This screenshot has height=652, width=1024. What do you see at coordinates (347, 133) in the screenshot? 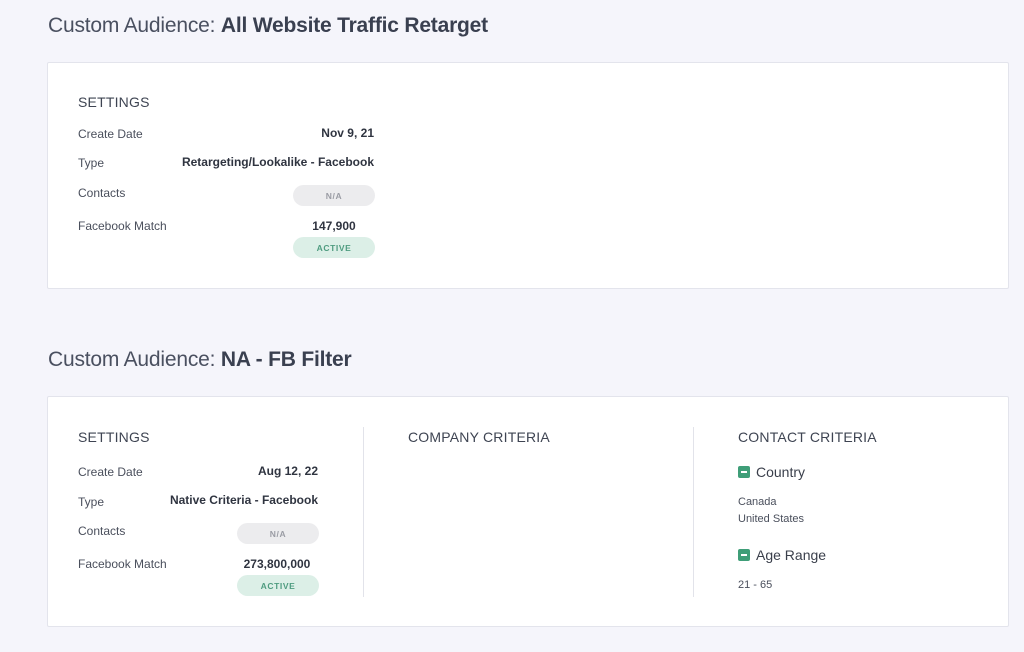
I see `create-date-value: Nov 9, 21` at bounding box center [347, 133].